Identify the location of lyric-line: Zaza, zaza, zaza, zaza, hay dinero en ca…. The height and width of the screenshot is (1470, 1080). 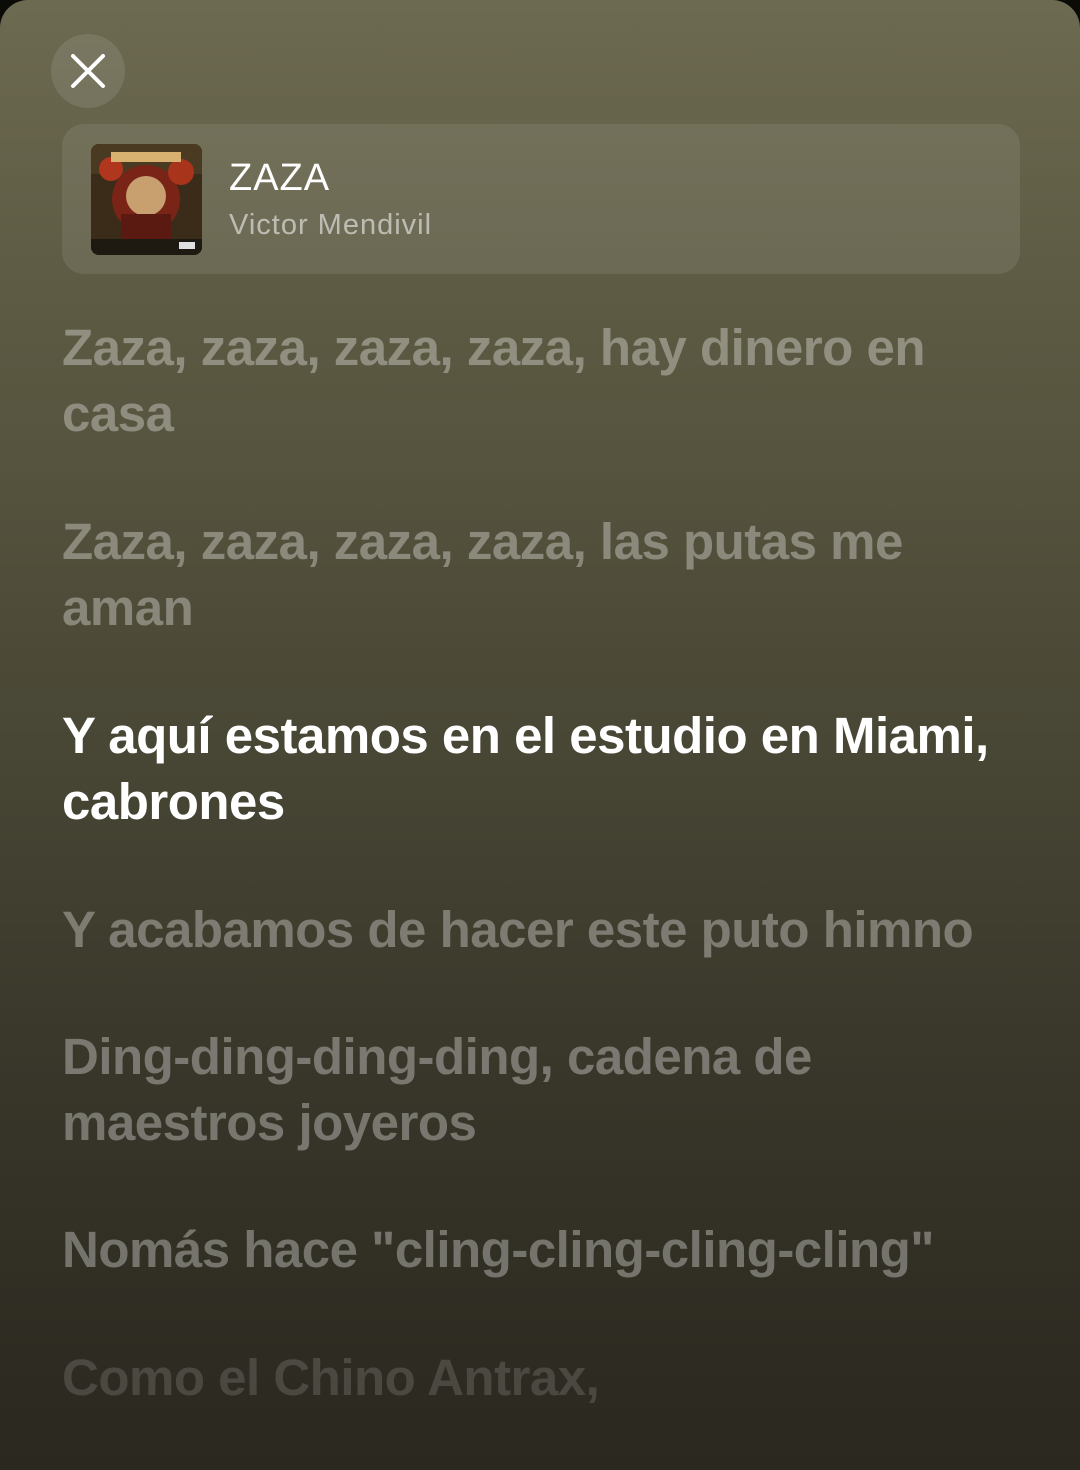
(552, 381).